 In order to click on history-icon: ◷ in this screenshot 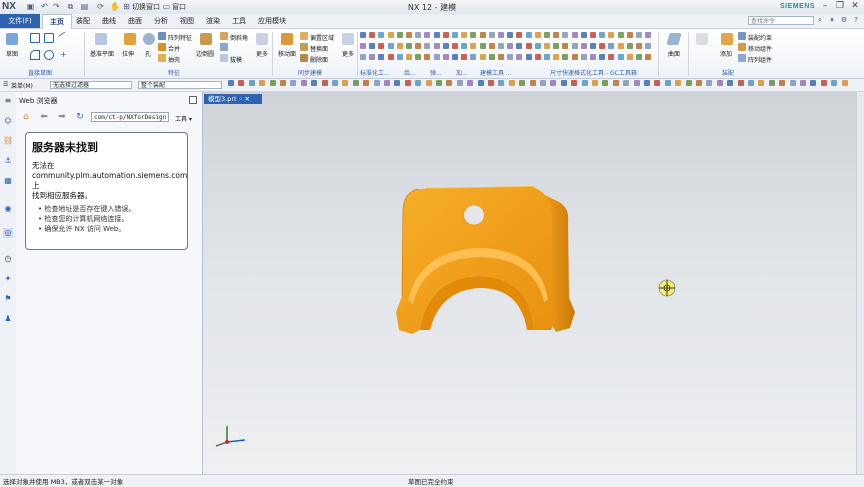, I will do `click(8, 259)`.